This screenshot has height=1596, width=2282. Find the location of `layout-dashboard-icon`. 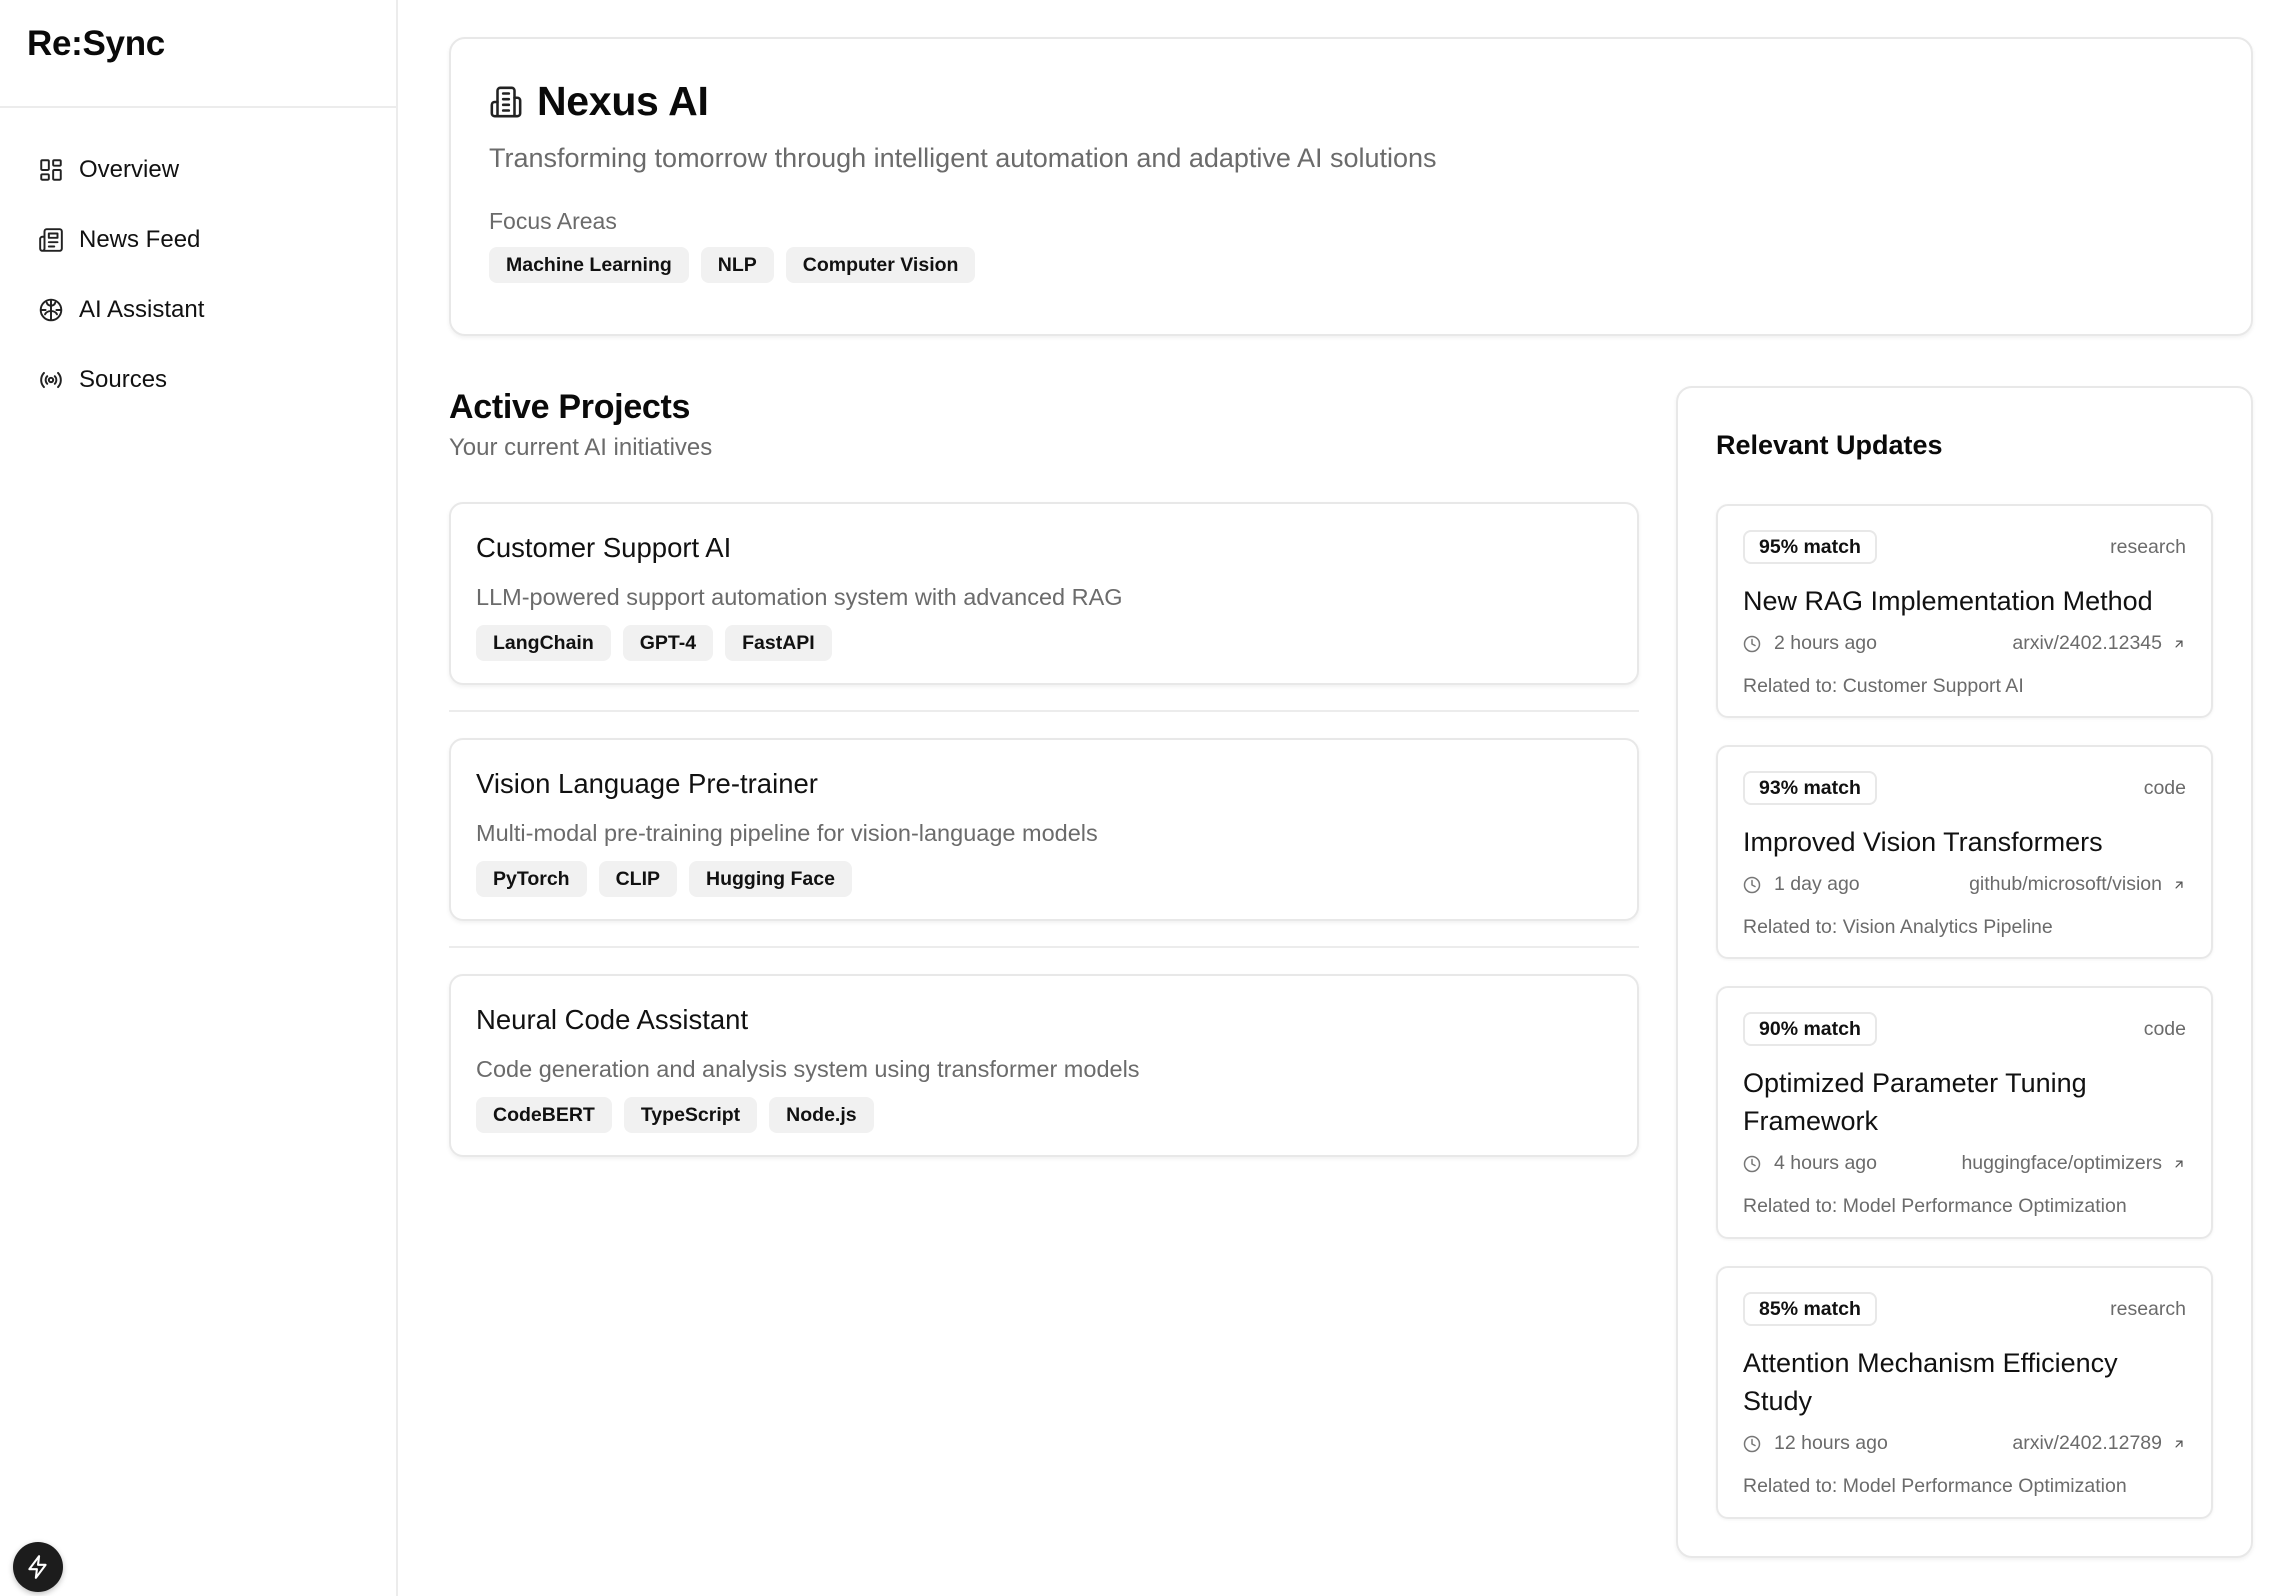

layout-dashboard-icon is located at coordinates (51, 170).